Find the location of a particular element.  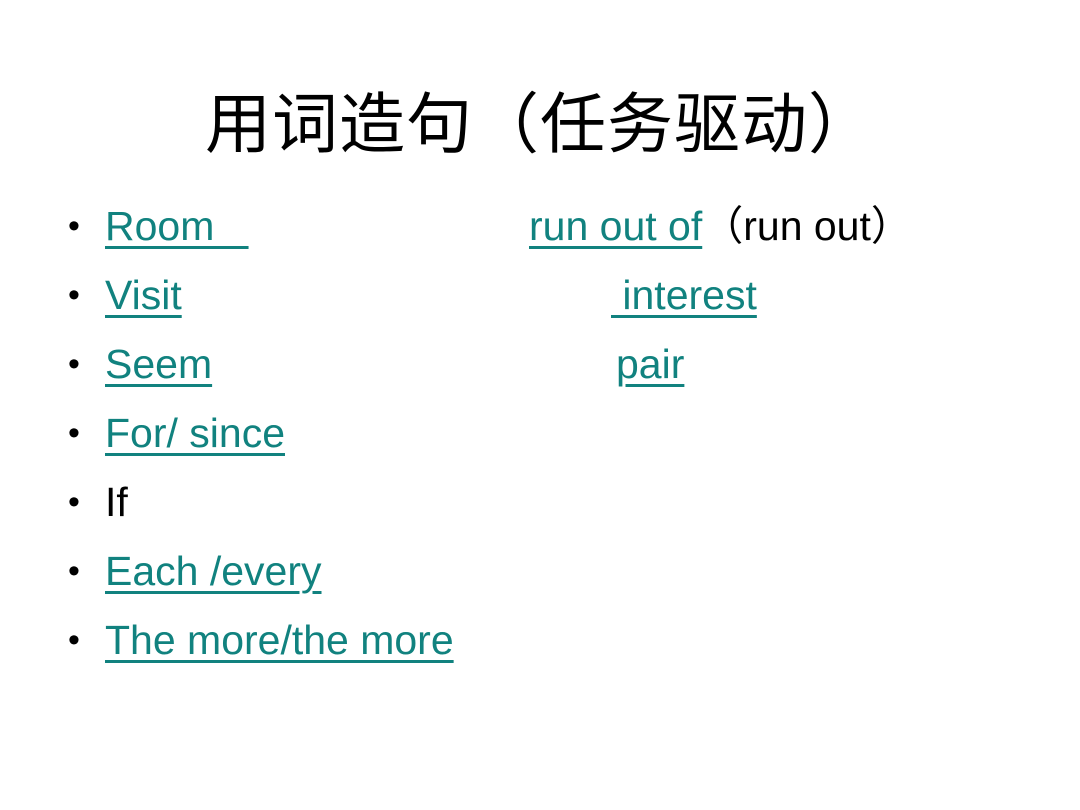

vocabulary-term-secondary-group: interest is located at coordinates (683, 295).